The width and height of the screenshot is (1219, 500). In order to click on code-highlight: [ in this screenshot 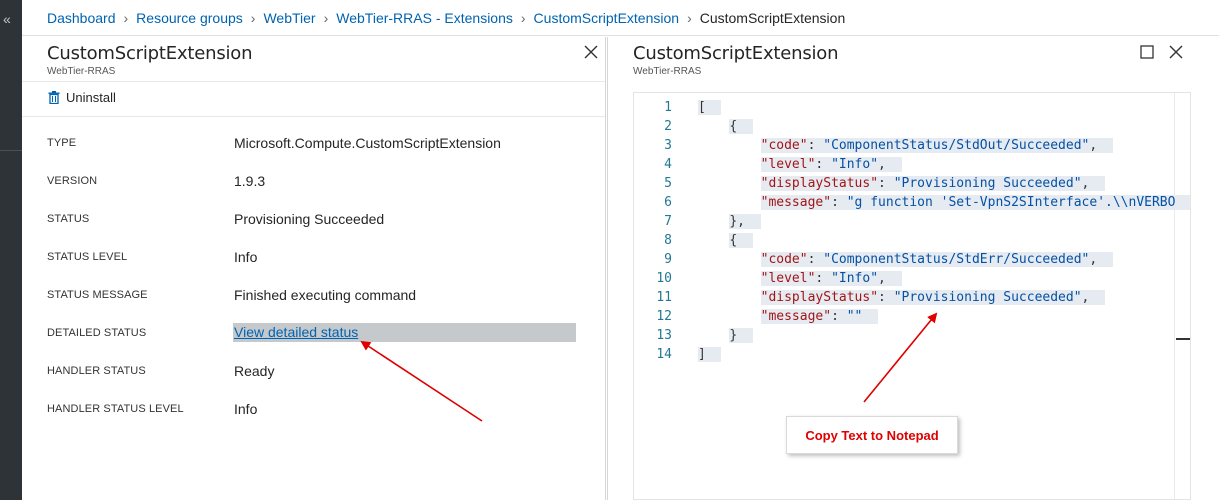, I will do `click(710, 107)`.